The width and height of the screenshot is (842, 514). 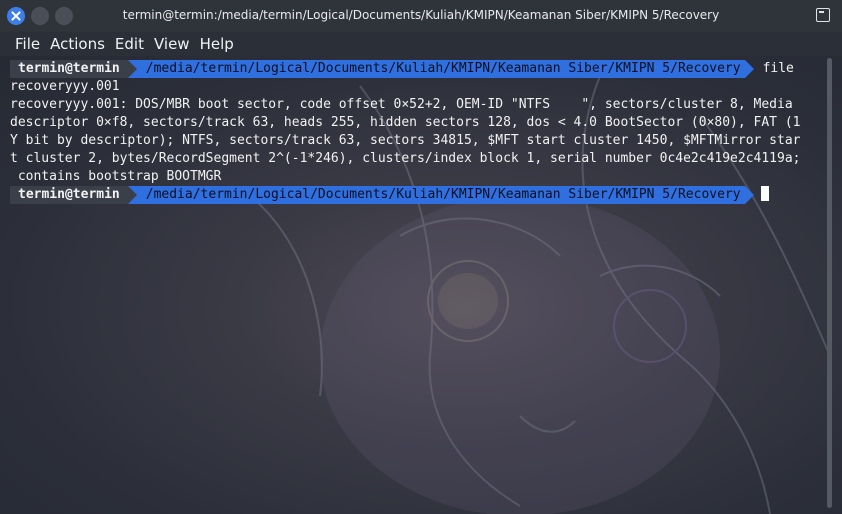 I want to click on menu-file: File, so click(x=24, y=44).